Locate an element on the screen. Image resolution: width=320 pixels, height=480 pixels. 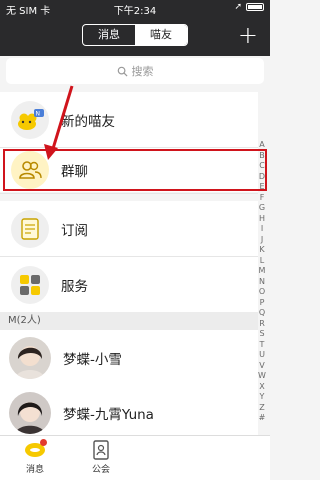
entry-label: 服务 is located at coordinates (74, 286).